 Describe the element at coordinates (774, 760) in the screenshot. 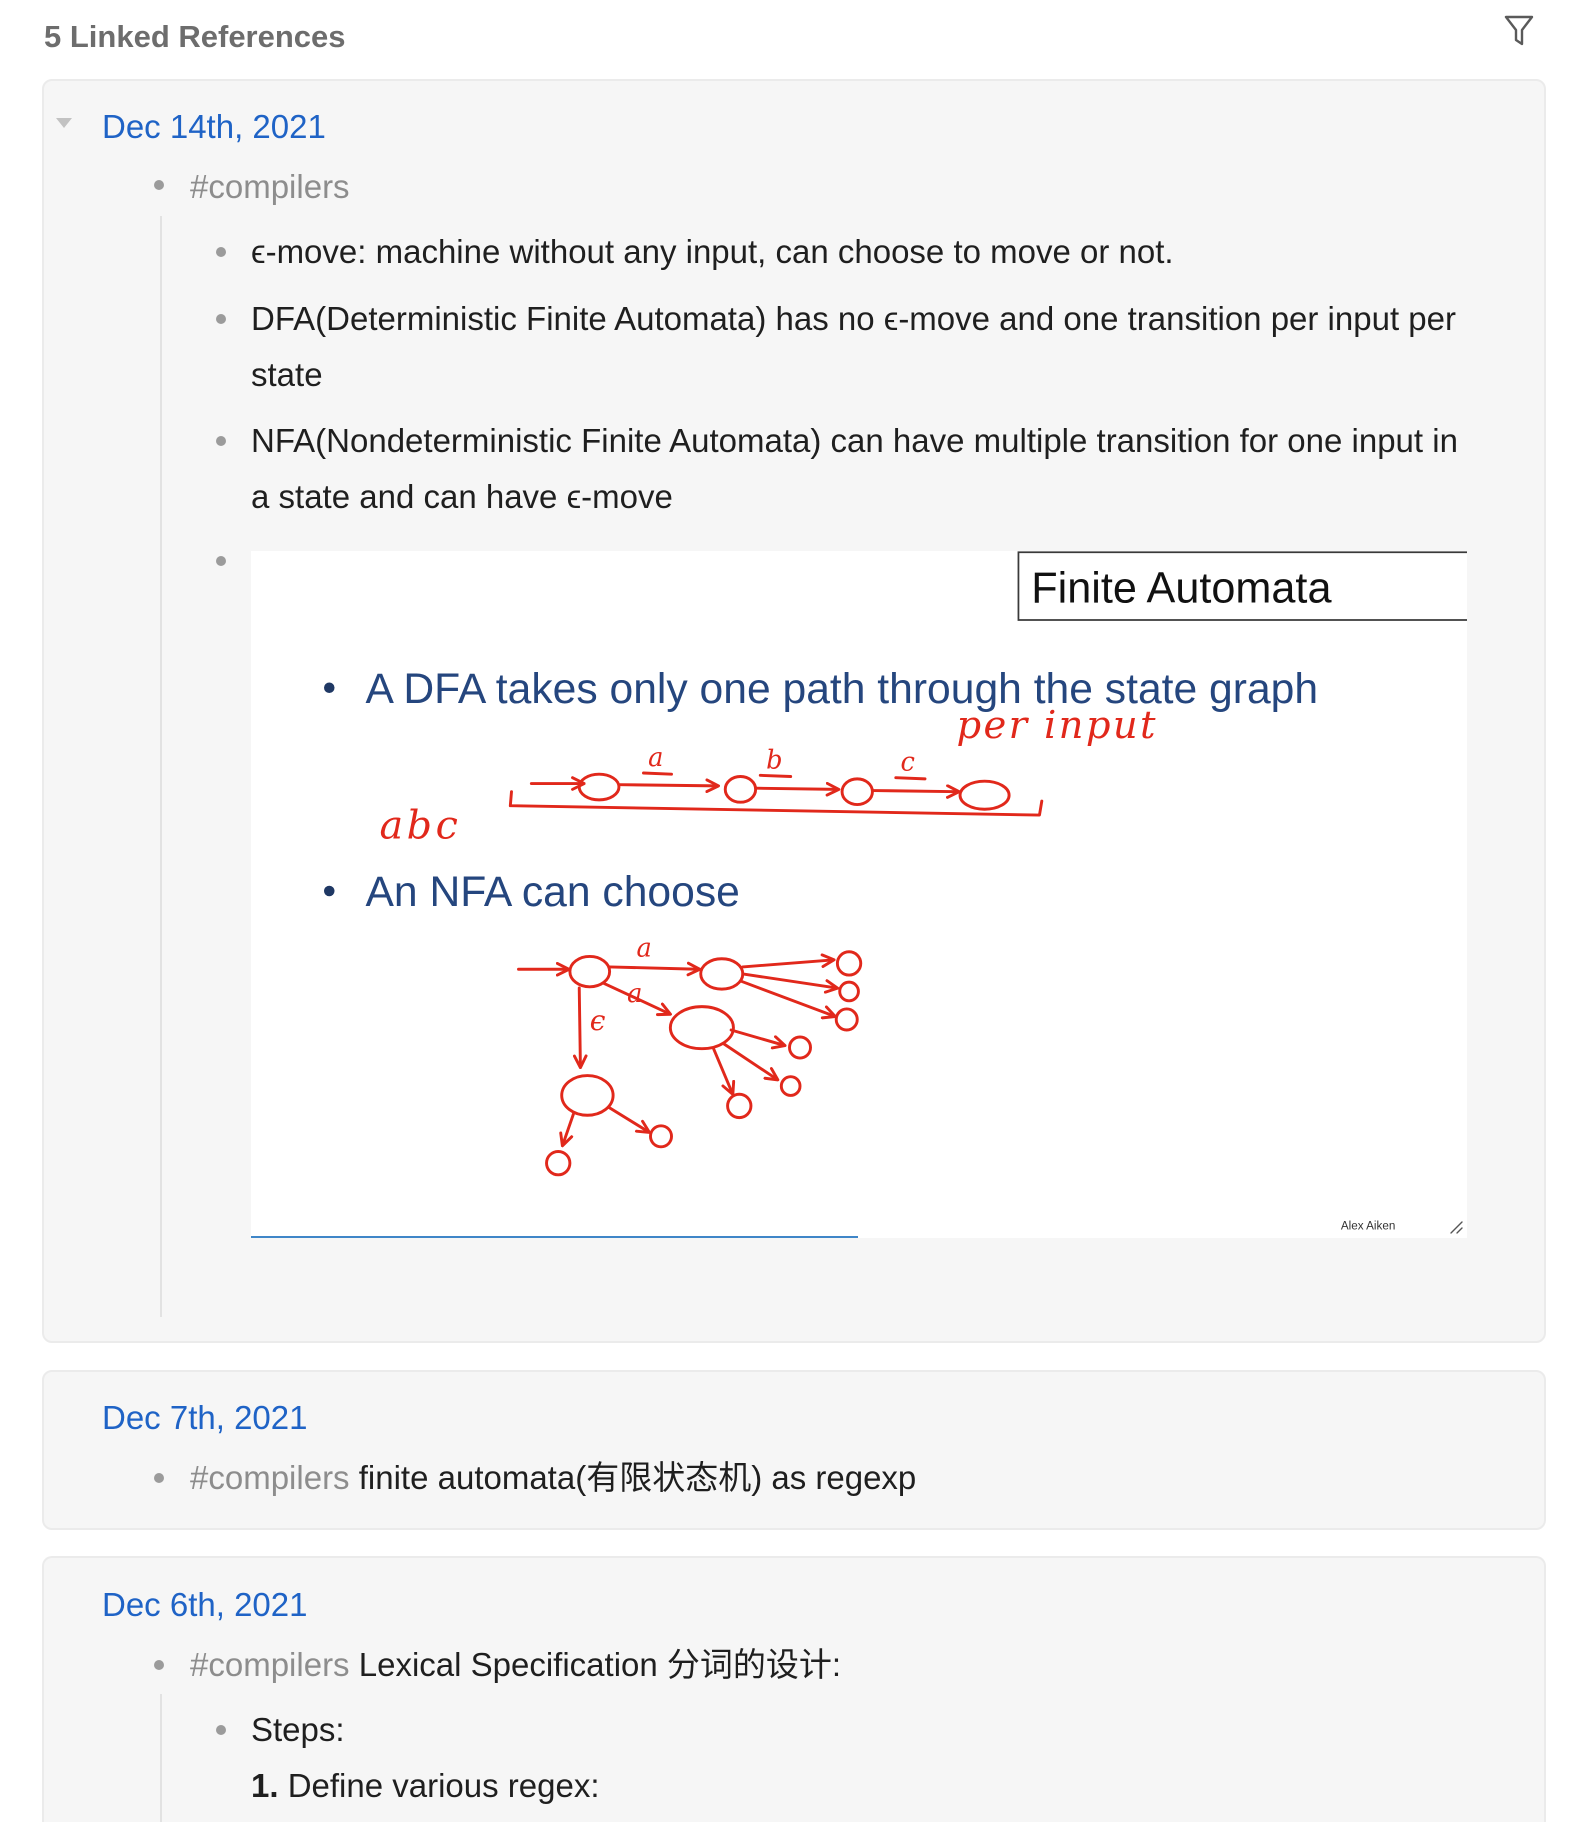

I see `transition-label: b` at that location.